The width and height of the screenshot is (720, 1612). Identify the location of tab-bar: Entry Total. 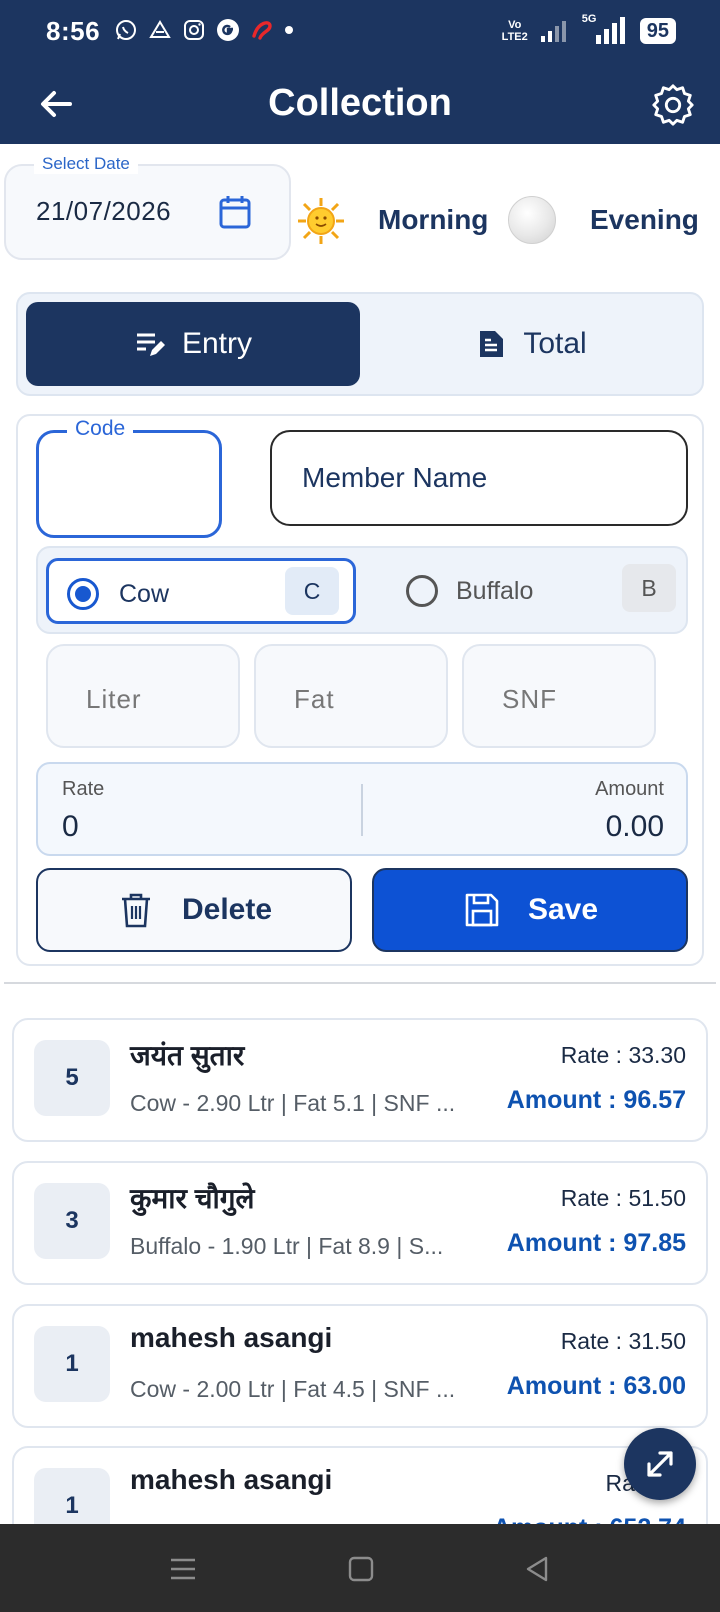
(360, 344).